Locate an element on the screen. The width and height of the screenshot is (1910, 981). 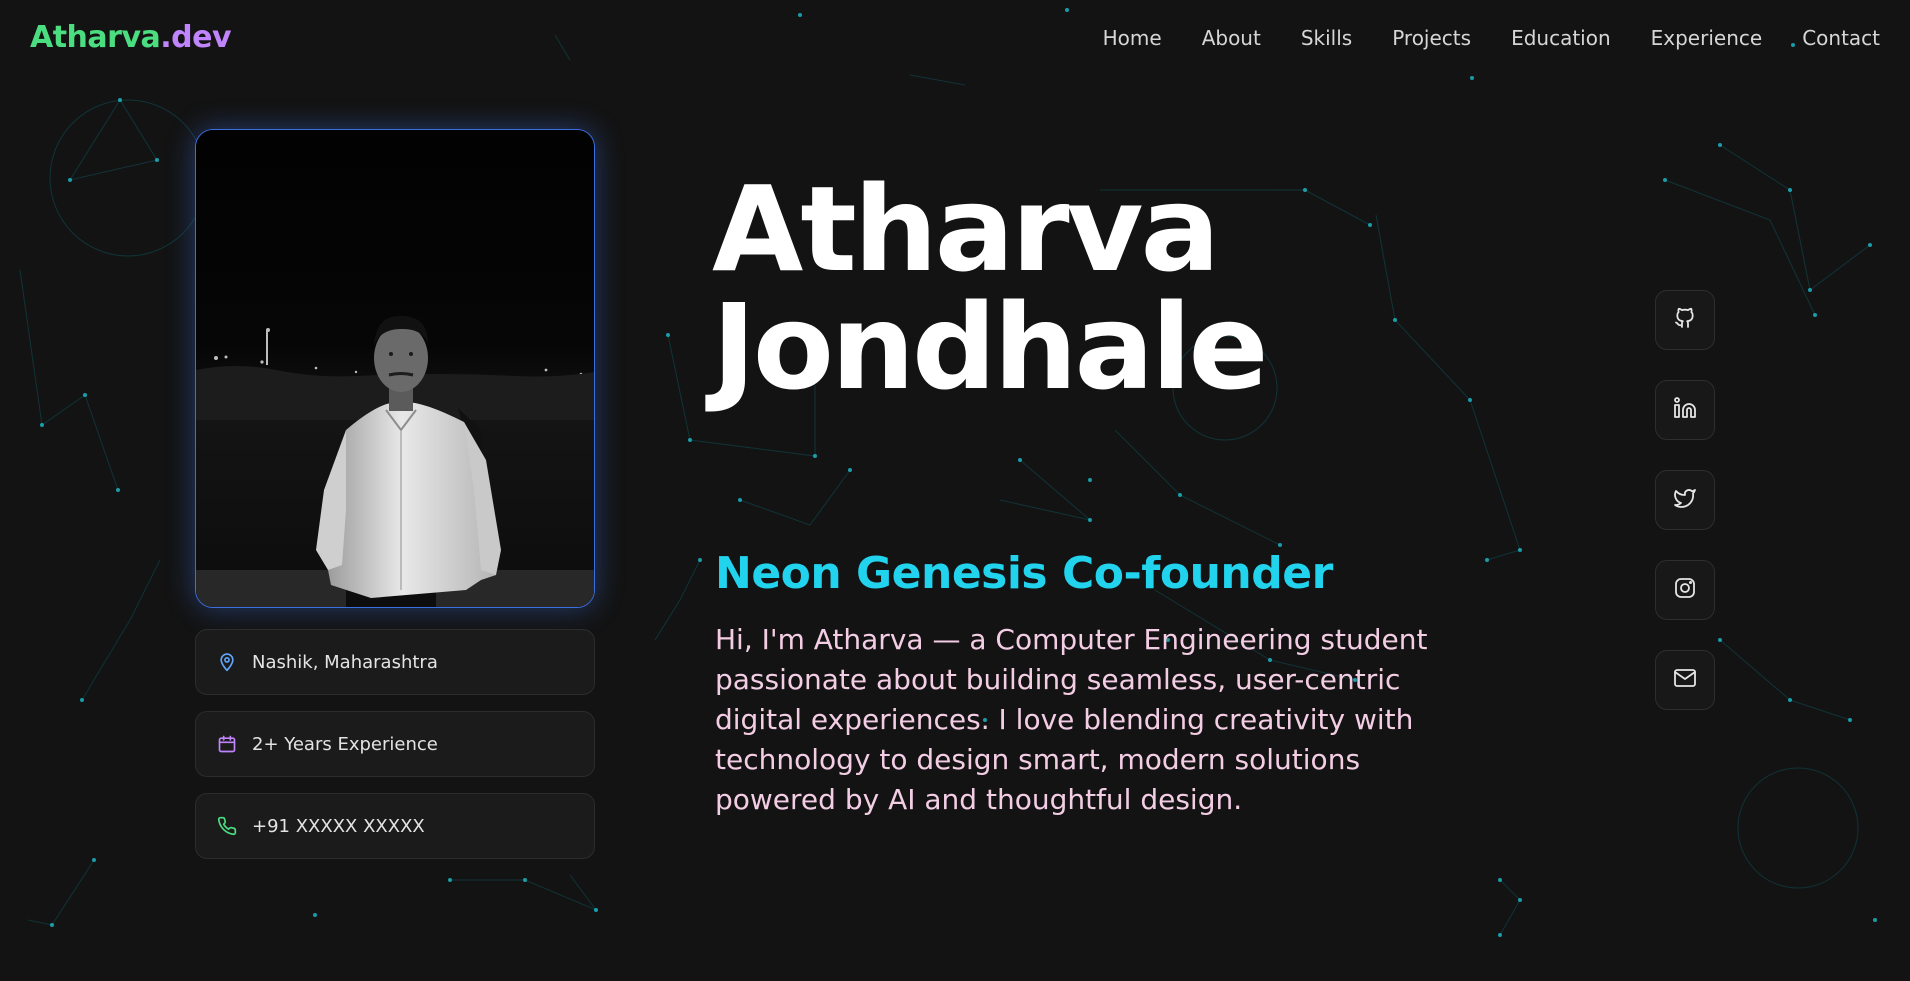
brand-logo: Atharva.dev is located at coordinates (131, 37).